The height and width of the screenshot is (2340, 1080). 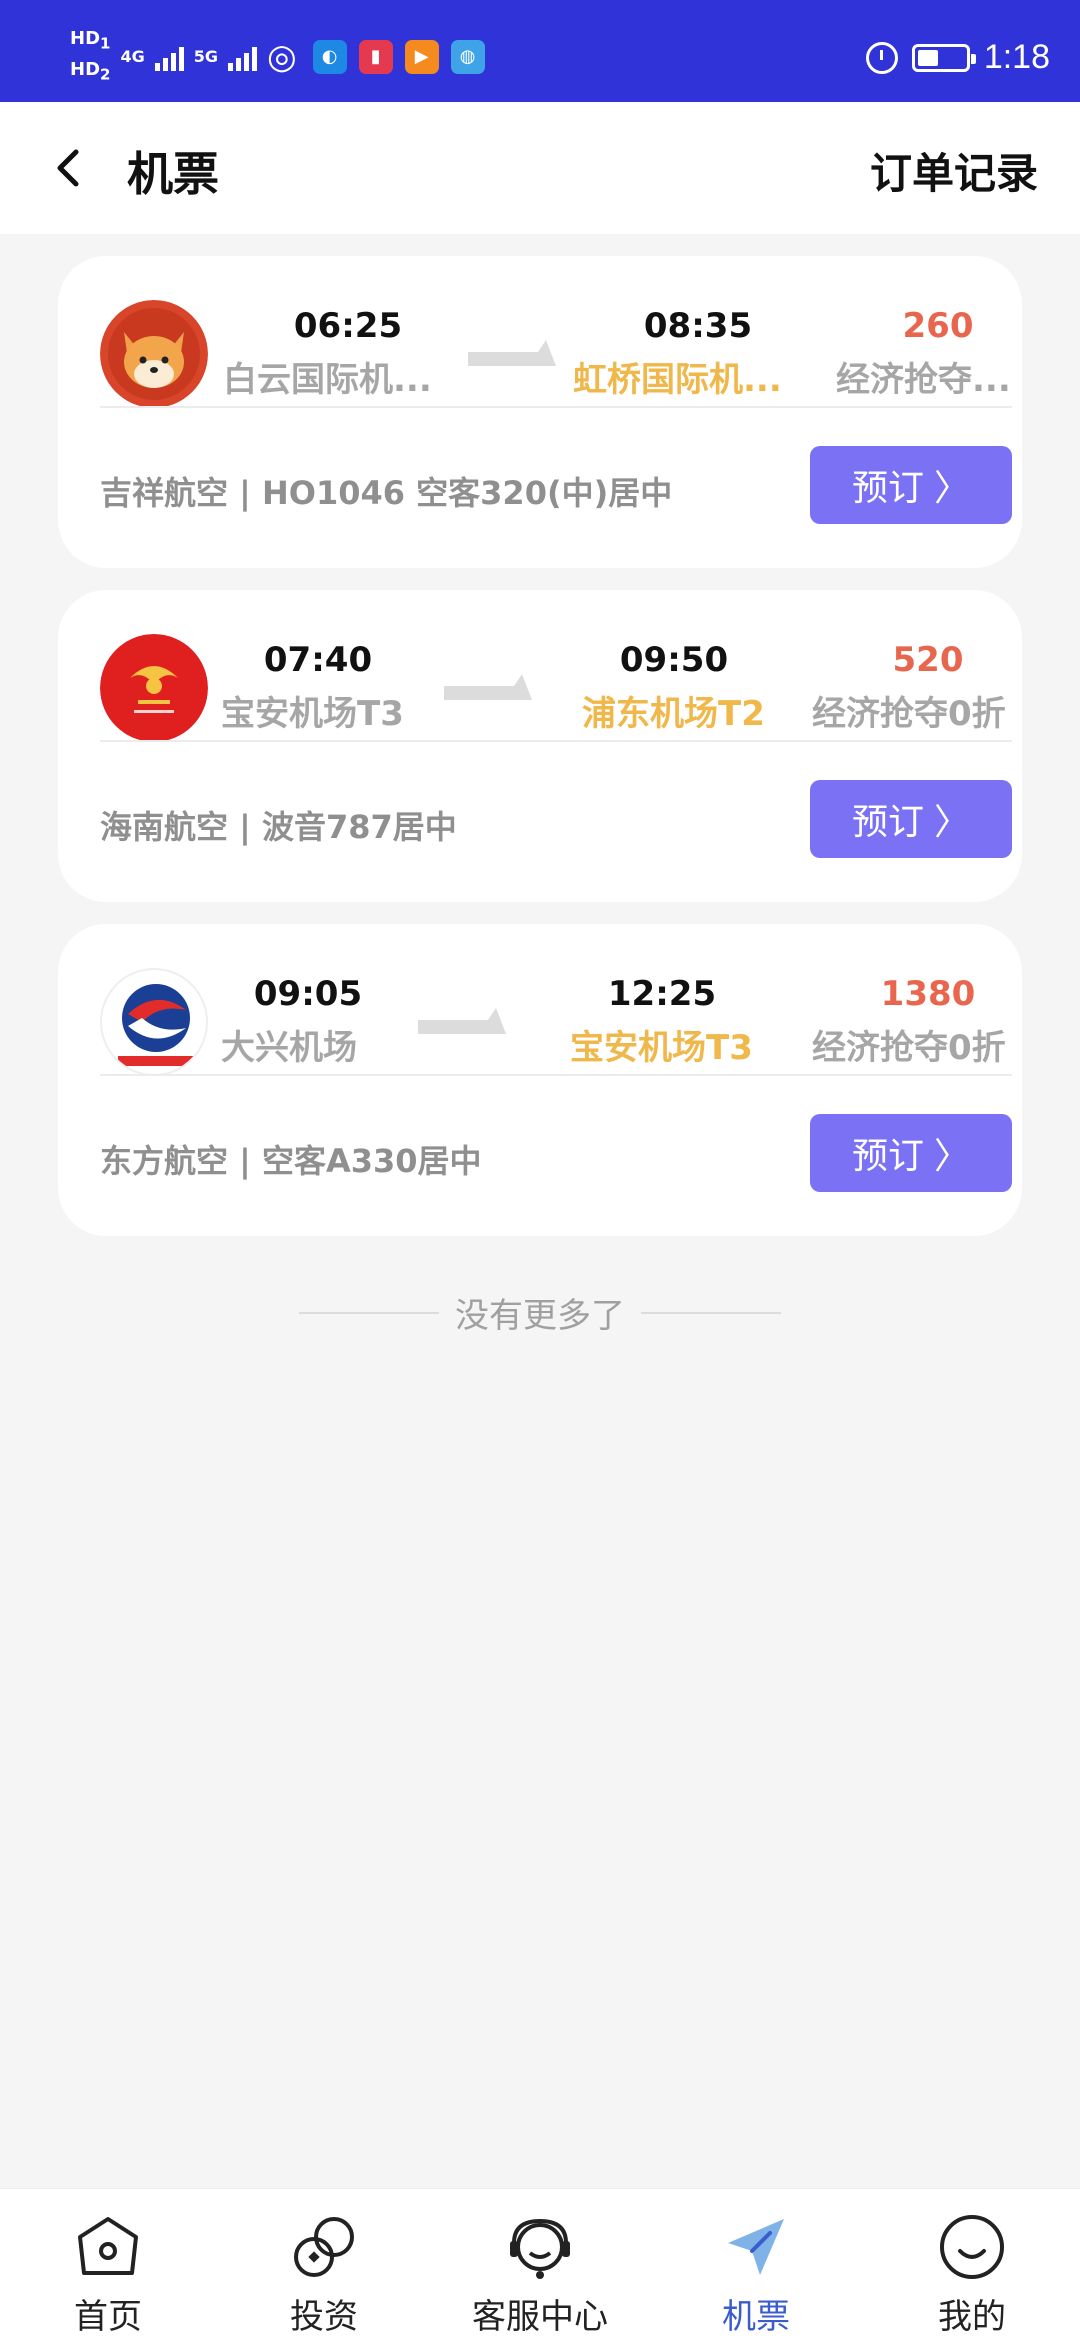 I want to click on departure-airport: 大兴机场, so click(x=289, y=1048).